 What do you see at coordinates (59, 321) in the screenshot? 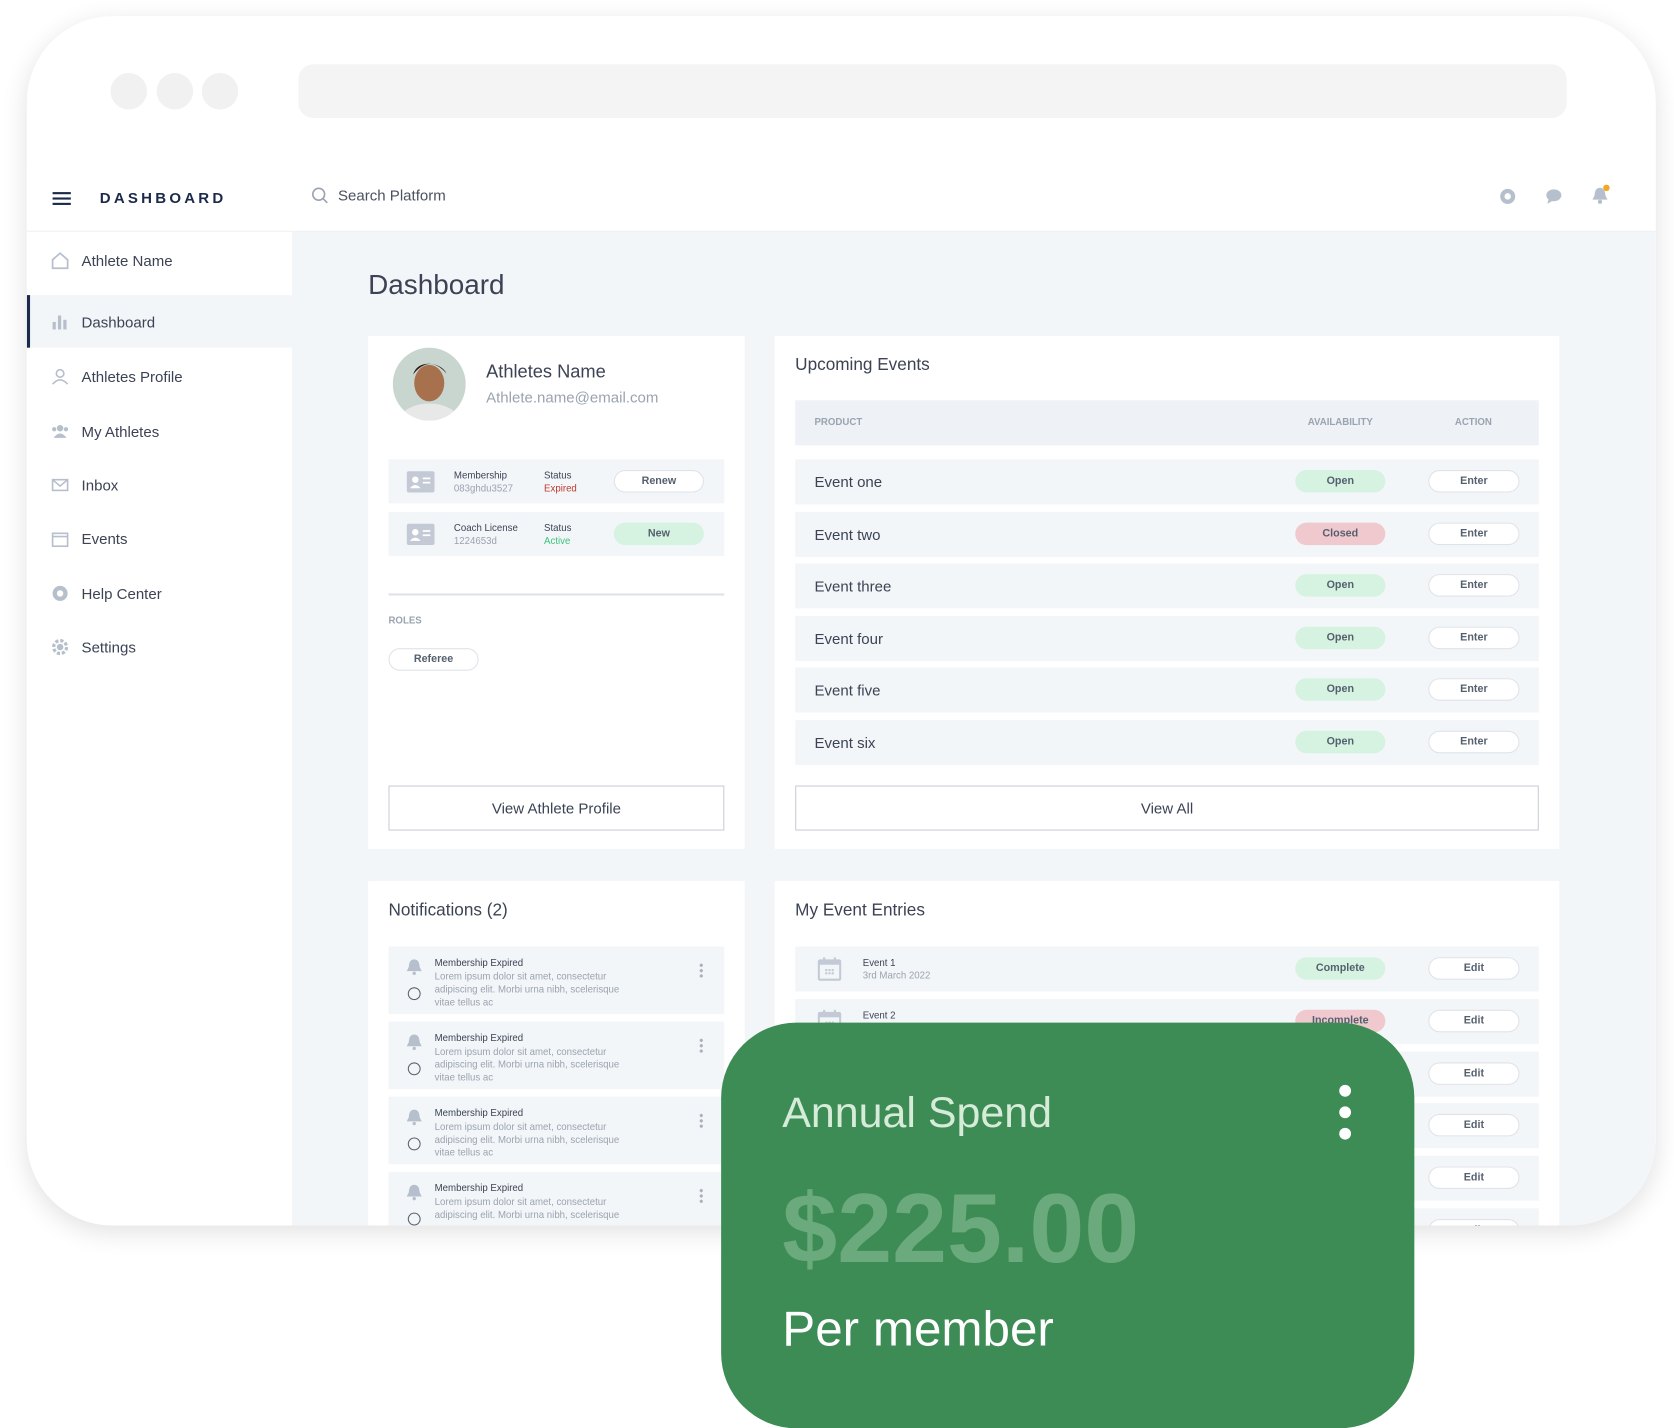
I see `bar-chart-icon` at bounding box center [59, 321].